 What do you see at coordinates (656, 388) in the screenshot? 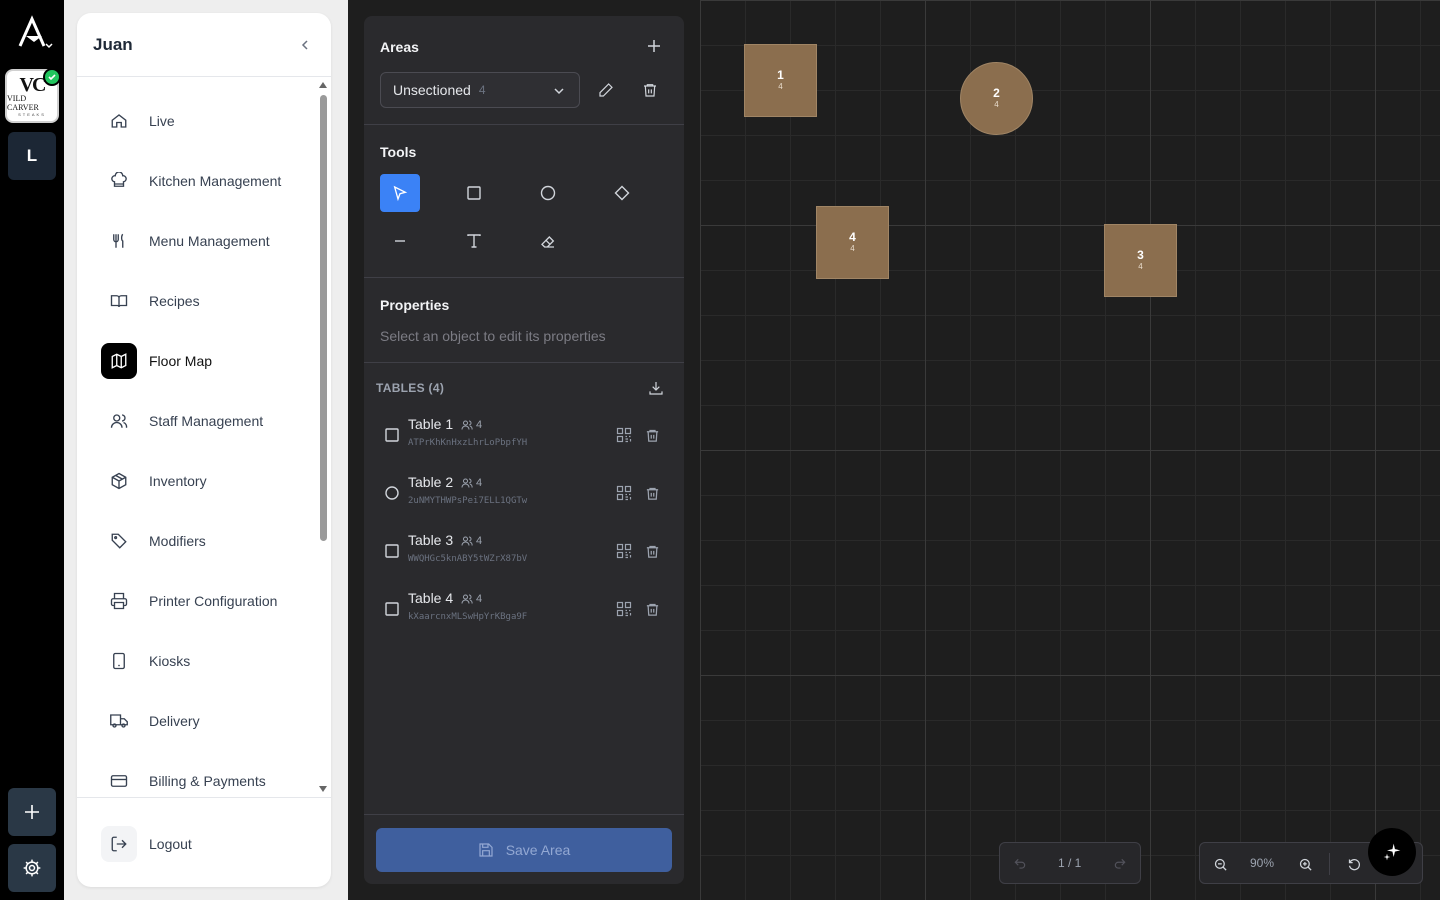
I see `download-tables-button` at bounding box center [656, 388].